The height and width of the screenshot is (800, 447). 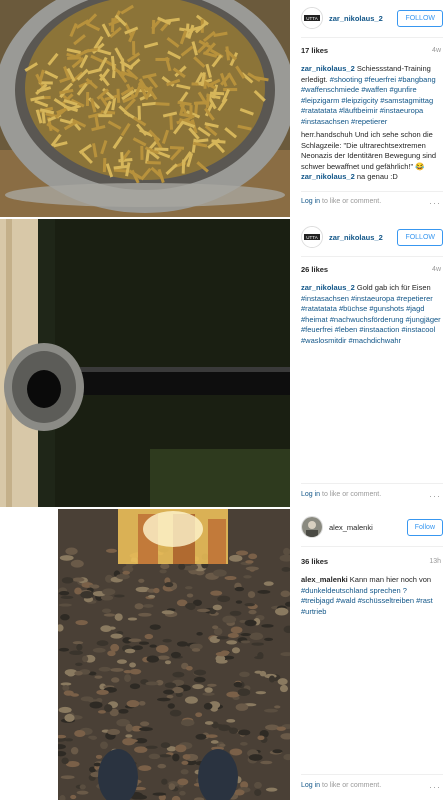 What do you see at coordinates (368, 527) in the screenshot?
I see `username: alex_malenki` at bounding box center [368, 527].